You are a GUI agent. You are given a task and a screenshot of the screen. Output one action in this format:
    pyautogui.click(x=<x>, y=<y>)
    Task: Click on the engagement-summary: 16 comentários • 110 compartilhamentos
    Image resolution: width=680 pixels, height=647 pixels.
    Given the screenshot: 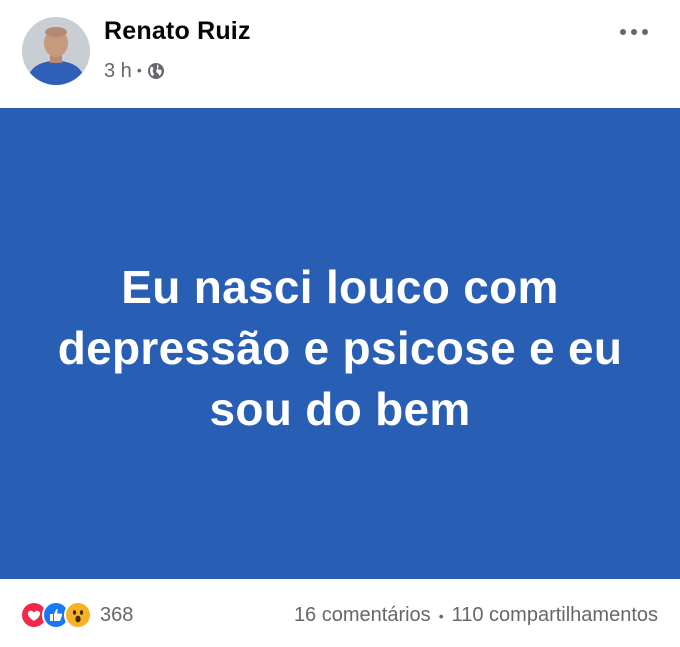 What is the action you would take?
    pyautogui.click(x=476, y=615)
    